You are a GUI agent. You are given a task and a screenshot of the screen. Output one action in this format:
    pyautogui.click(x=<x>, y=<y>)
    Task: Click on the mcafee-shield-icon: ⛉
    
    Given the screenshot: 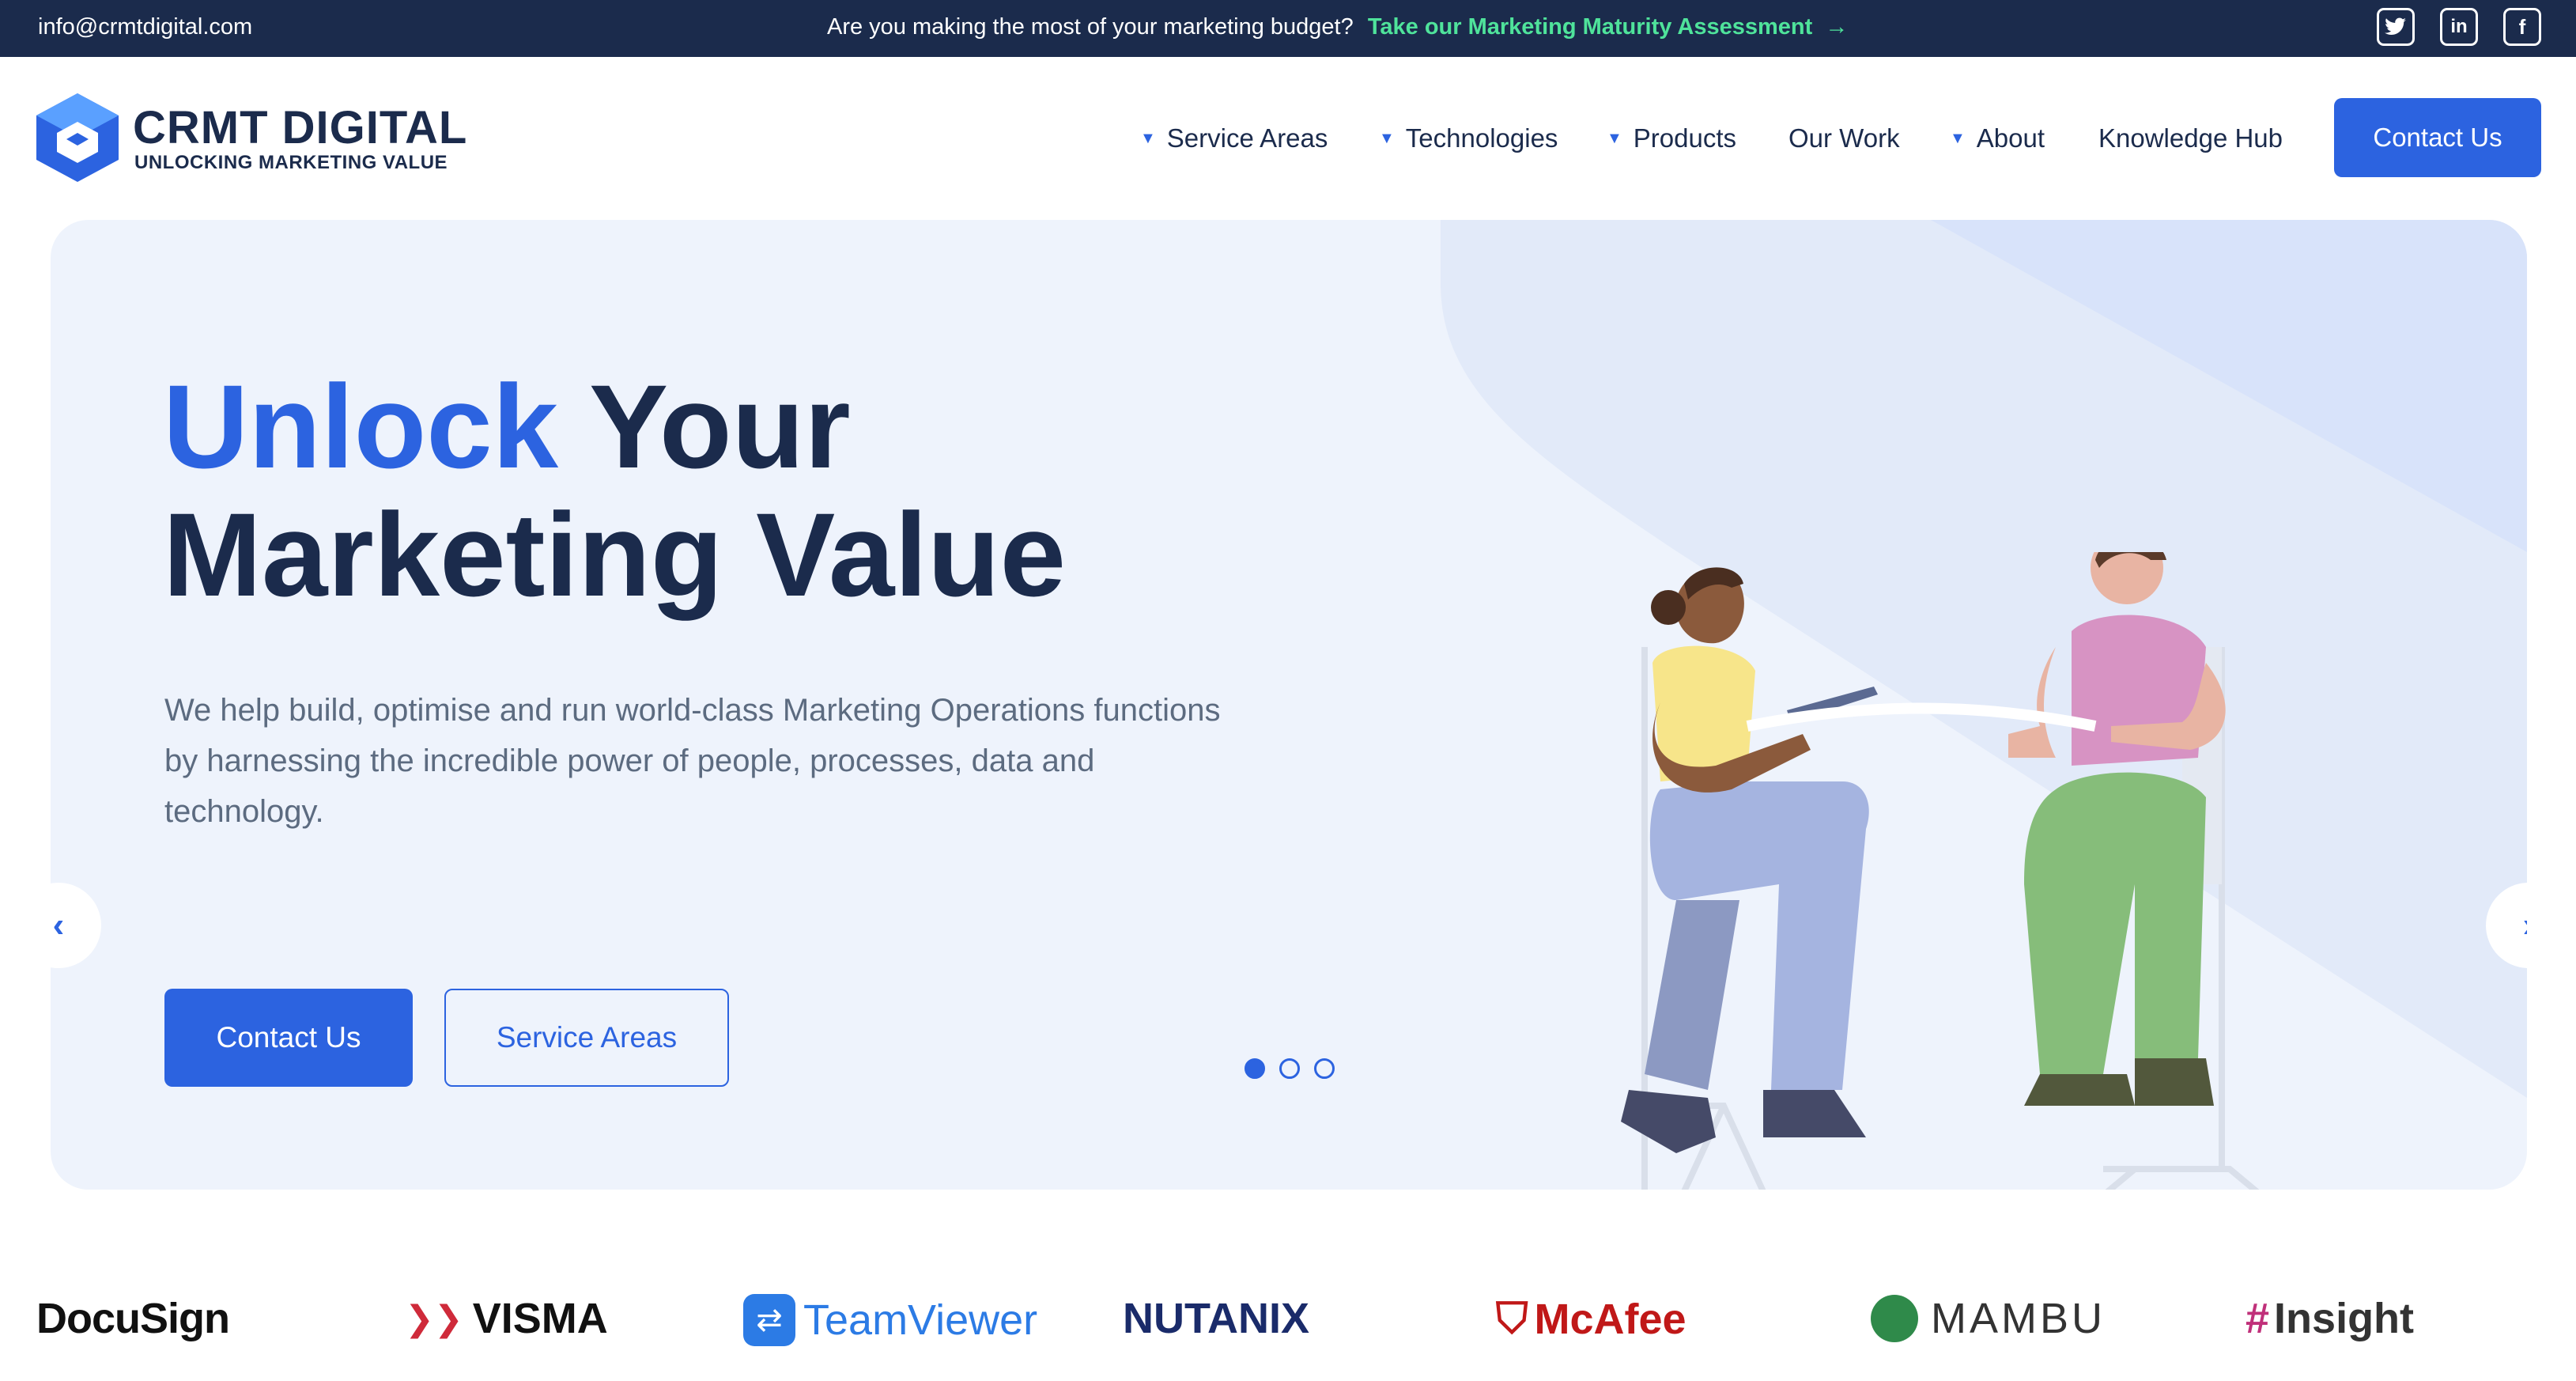 What is the action you would take?
    pyautogui.click(x=1512, y=1318)
    